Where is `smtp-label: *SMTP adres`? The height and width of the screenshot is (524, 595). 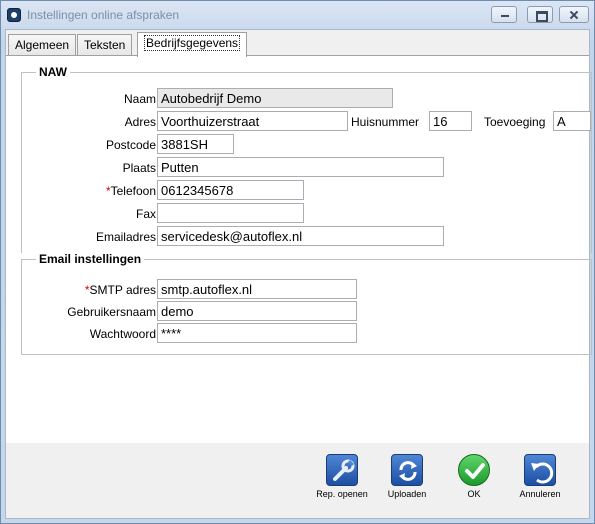
smtp-label: *SMTP adres is located at coordinates (120, 290).